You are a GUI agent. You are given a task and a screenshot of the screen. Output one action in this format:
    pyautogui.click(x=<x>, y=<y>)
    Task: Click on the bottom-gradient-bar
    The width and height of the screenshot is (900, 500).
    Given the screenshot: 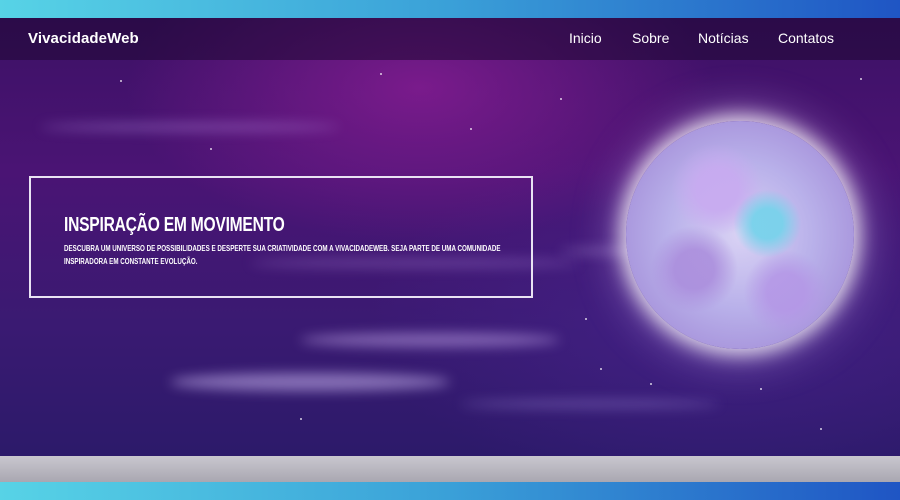 What is the action you would take?
    pyautogui.click(x=450, y=491)
    